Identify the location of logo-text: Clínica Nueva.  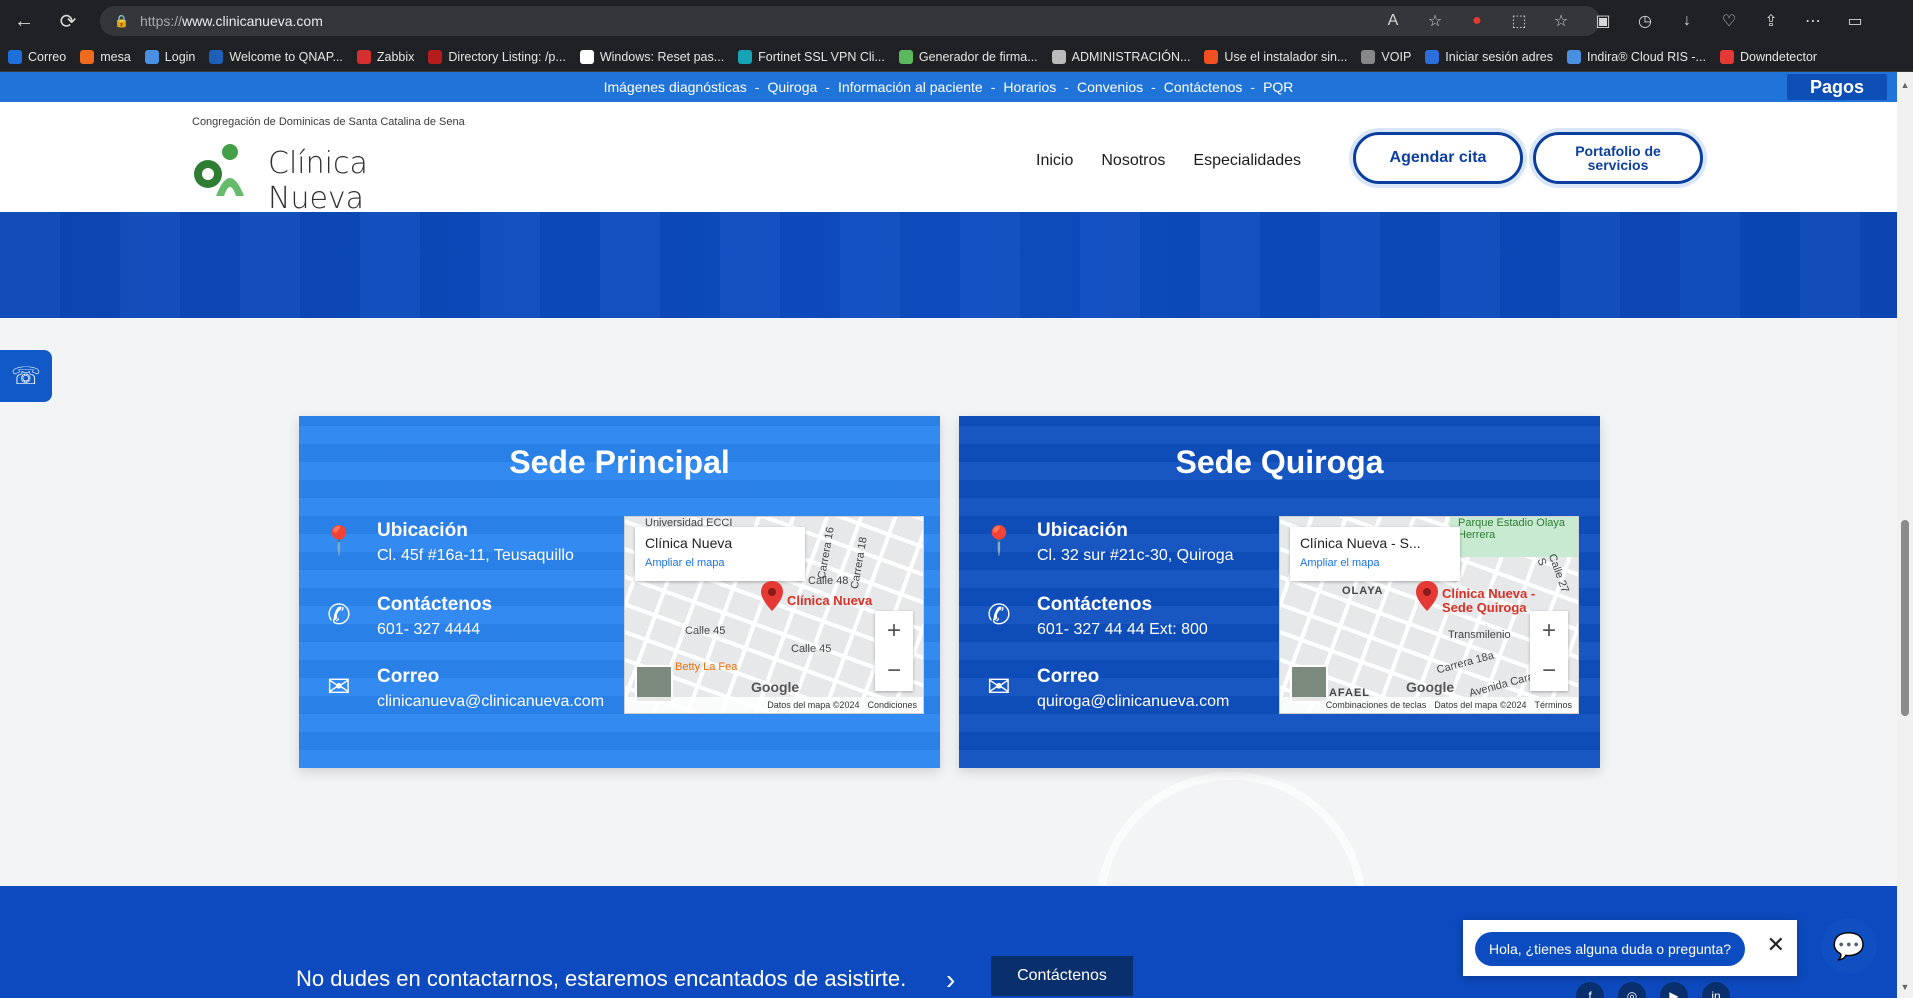
(318, 181).